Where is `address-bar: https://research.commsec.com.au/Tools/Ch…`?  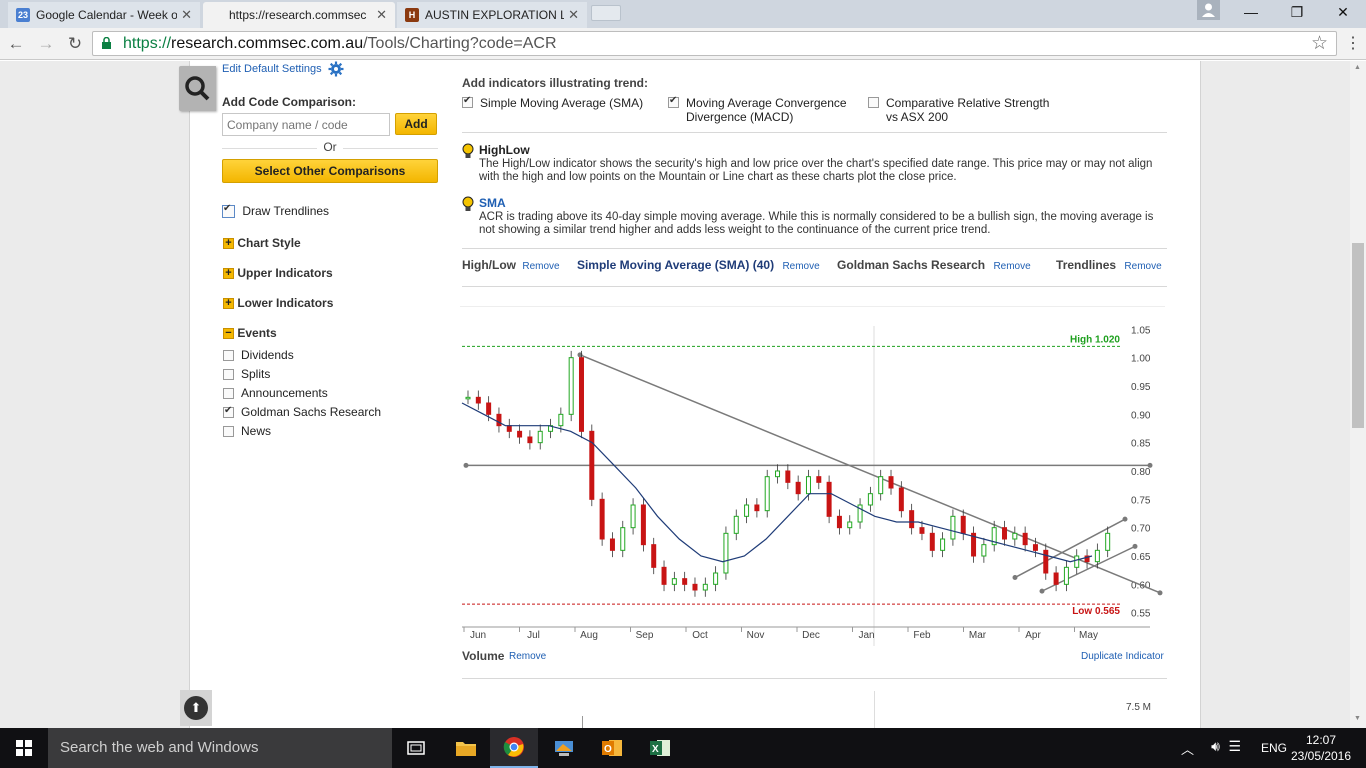 address-bar: https://research.commsec.com.au/Tools/Ch… is located at coordinates (714, 43).